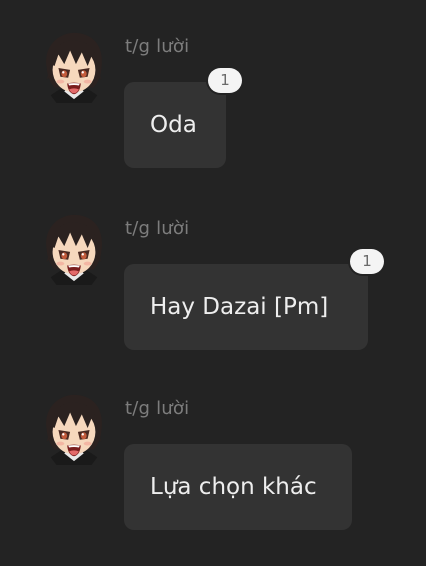 This screenshot has height=566, width=426. Describe the element at coordinates (238, 487) in the screenshot. I see `message-bubble: Lựa chọn khác` at that location.